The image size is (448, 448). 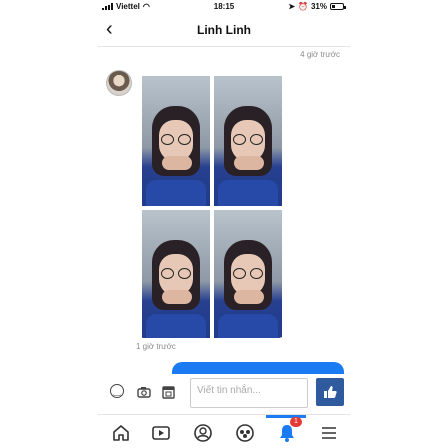 I want to click on alarm-icon: ⏰, so click(x=303, y=6).